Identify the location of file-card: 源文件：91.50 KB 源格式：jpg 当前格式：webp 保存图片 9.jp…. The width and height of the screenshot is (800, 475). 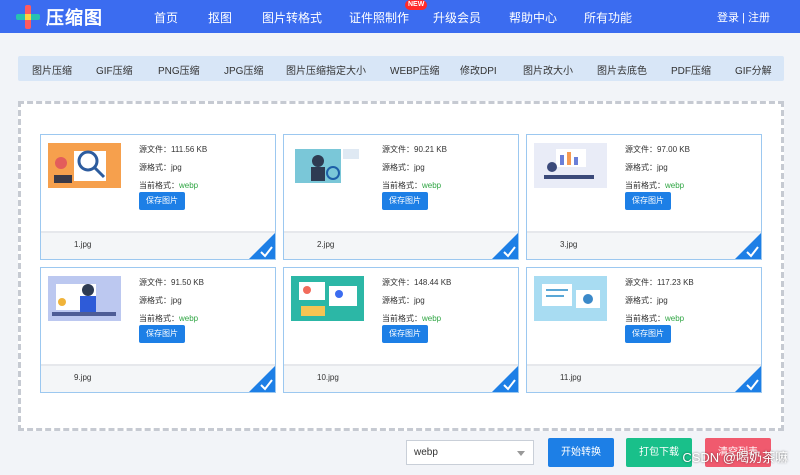
(158, 330).